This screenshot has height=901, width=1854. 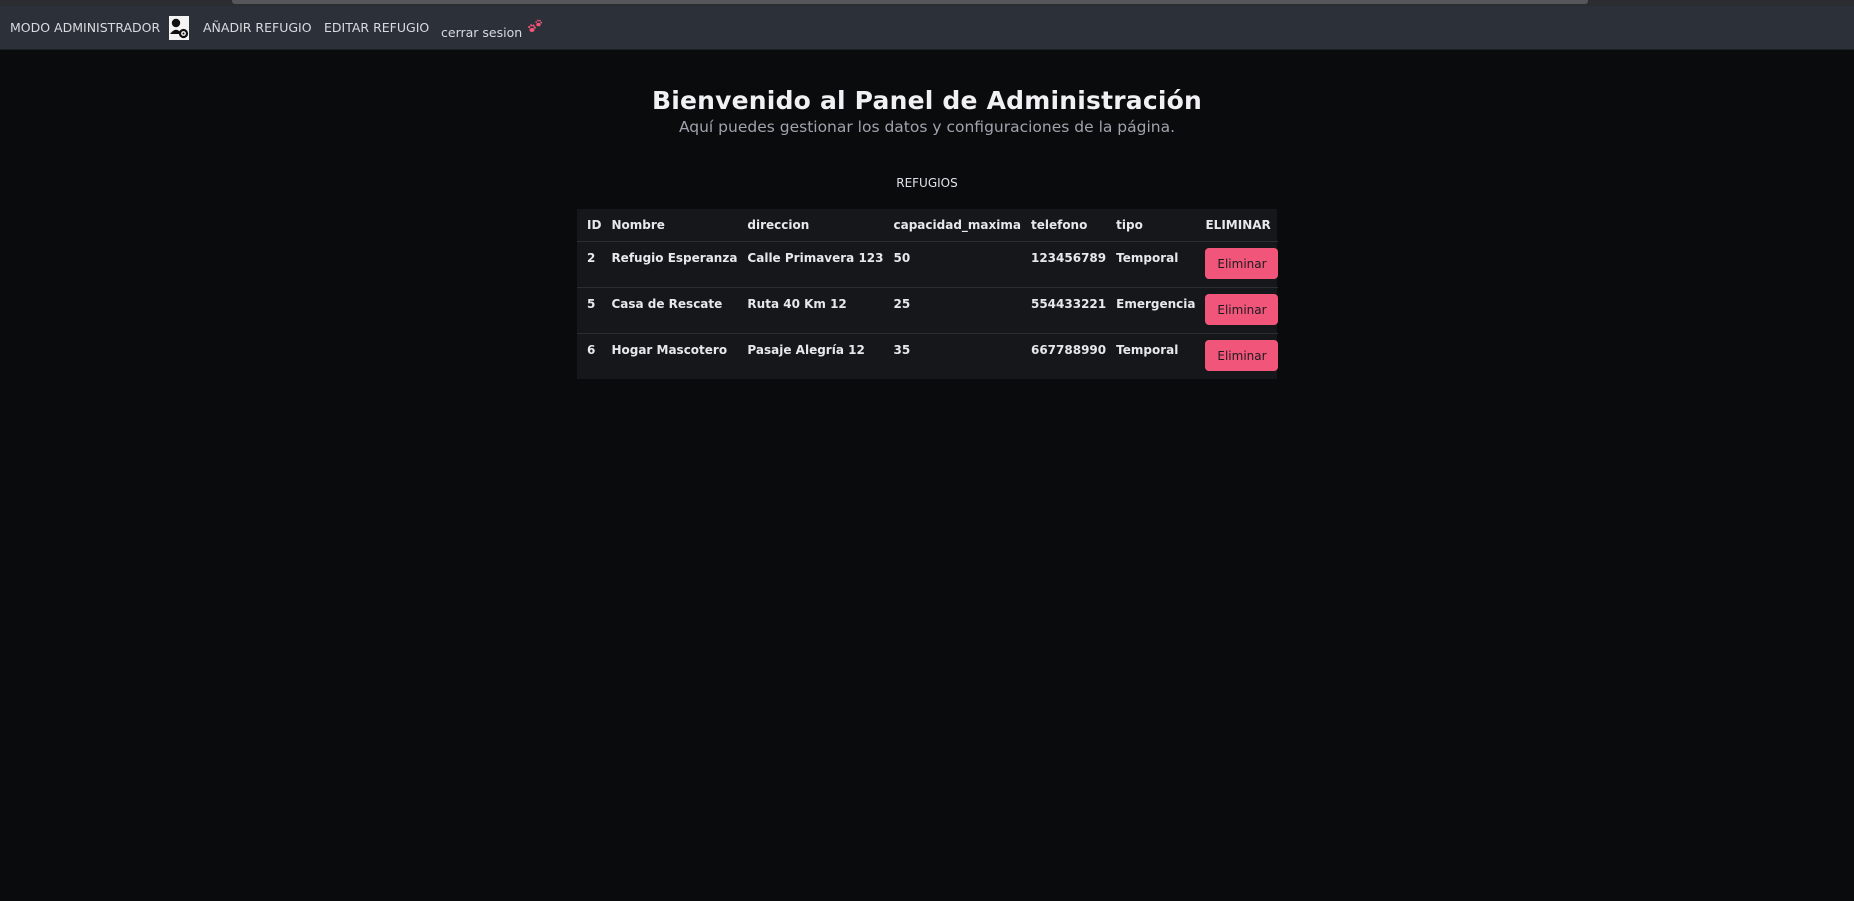 What do you see at coordinates (810, 310) in the screenshot?
I see `cell-direccion: Ruta 40 Km 12` at bounding box center [810, 310].